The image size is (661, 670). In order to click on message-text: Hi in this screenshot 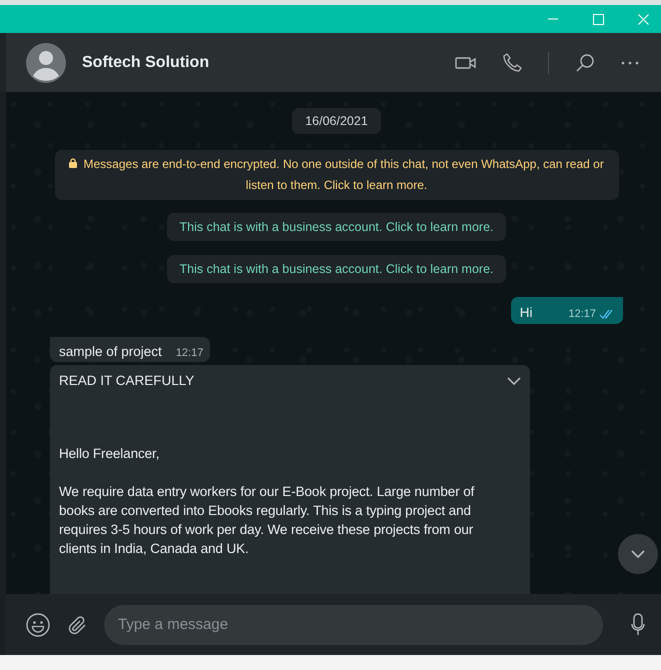, I will do `click(526, 312)`.